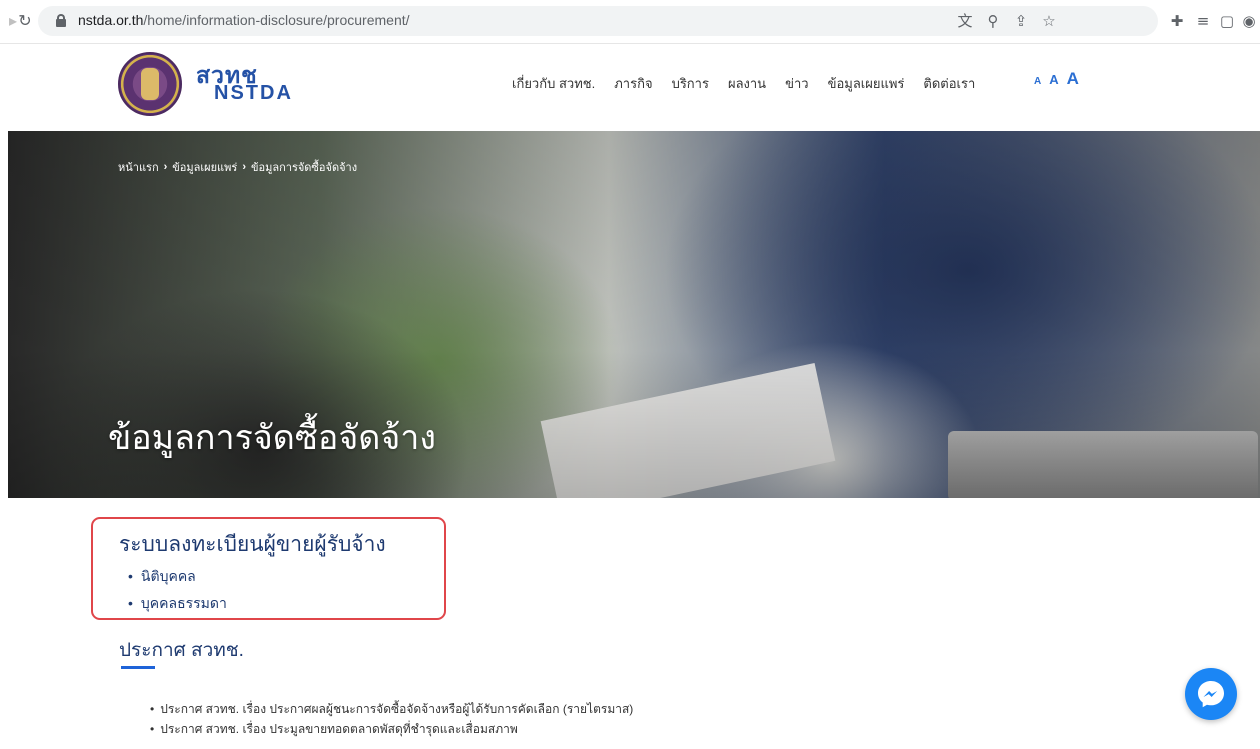 The height and width of the screenshot is (749, 1260). Describe the element at coordinates (1073, 79) in the screenshot. I see `font-size-large-button: A` at that location.